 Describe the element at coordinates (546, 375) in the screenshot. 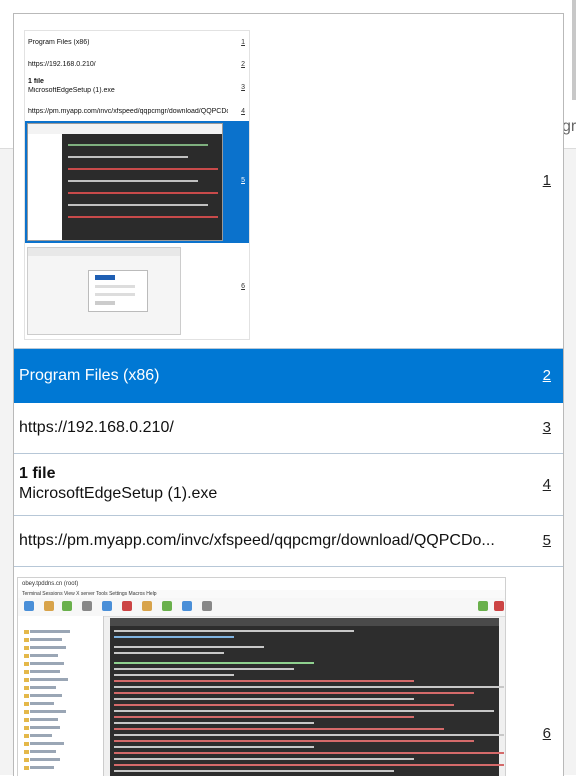

I see `item-number: 2` at that location.